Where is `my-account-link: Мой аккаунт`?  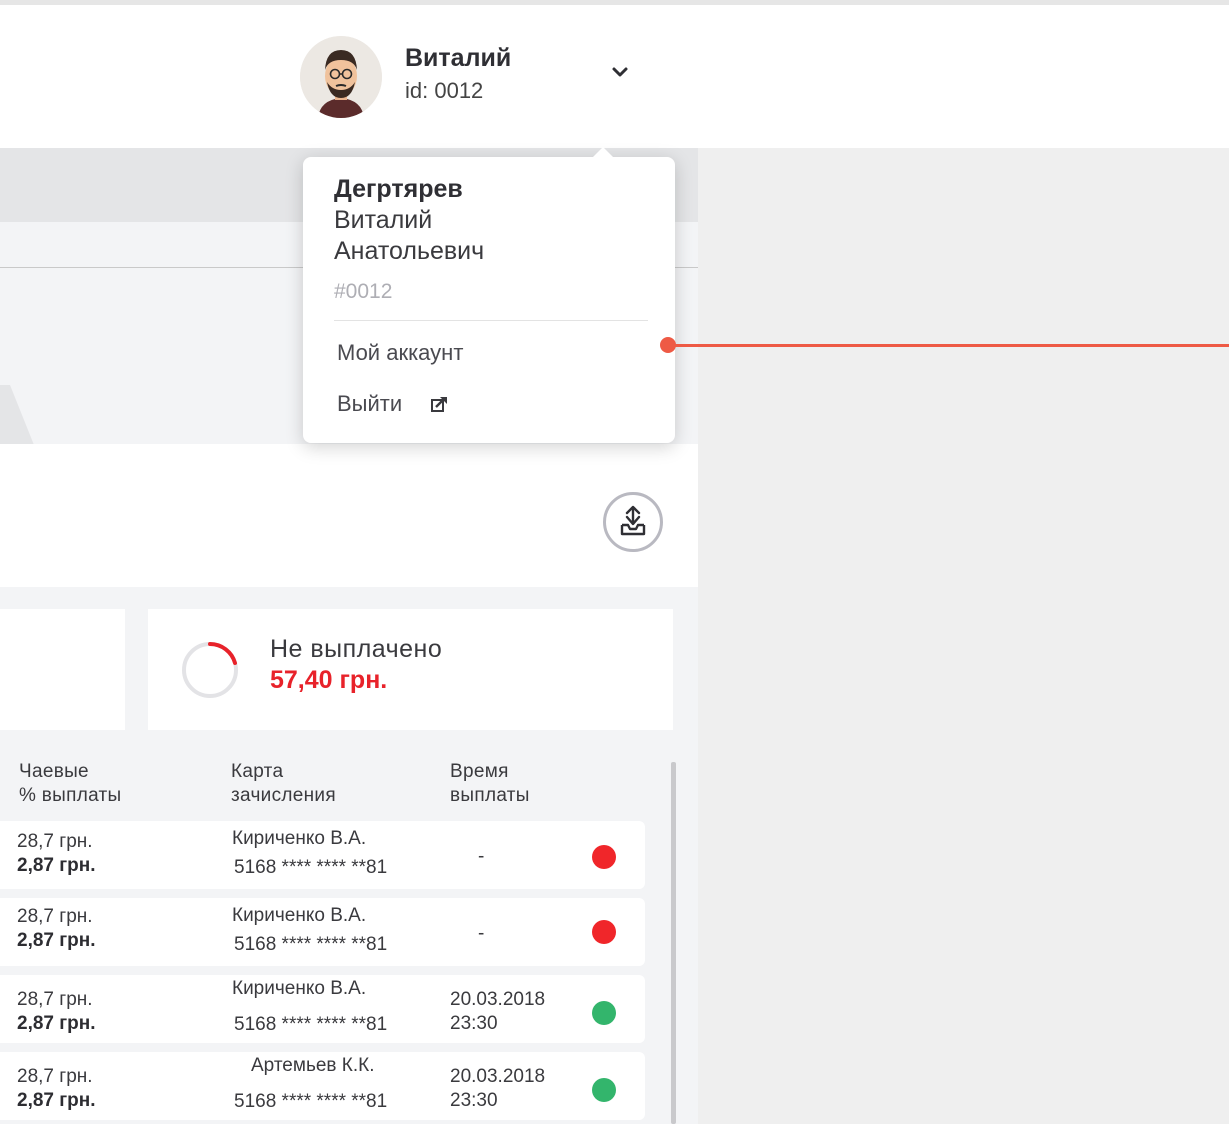
my-account-link: Мой аккаунт is located at coordinates (400, 353).